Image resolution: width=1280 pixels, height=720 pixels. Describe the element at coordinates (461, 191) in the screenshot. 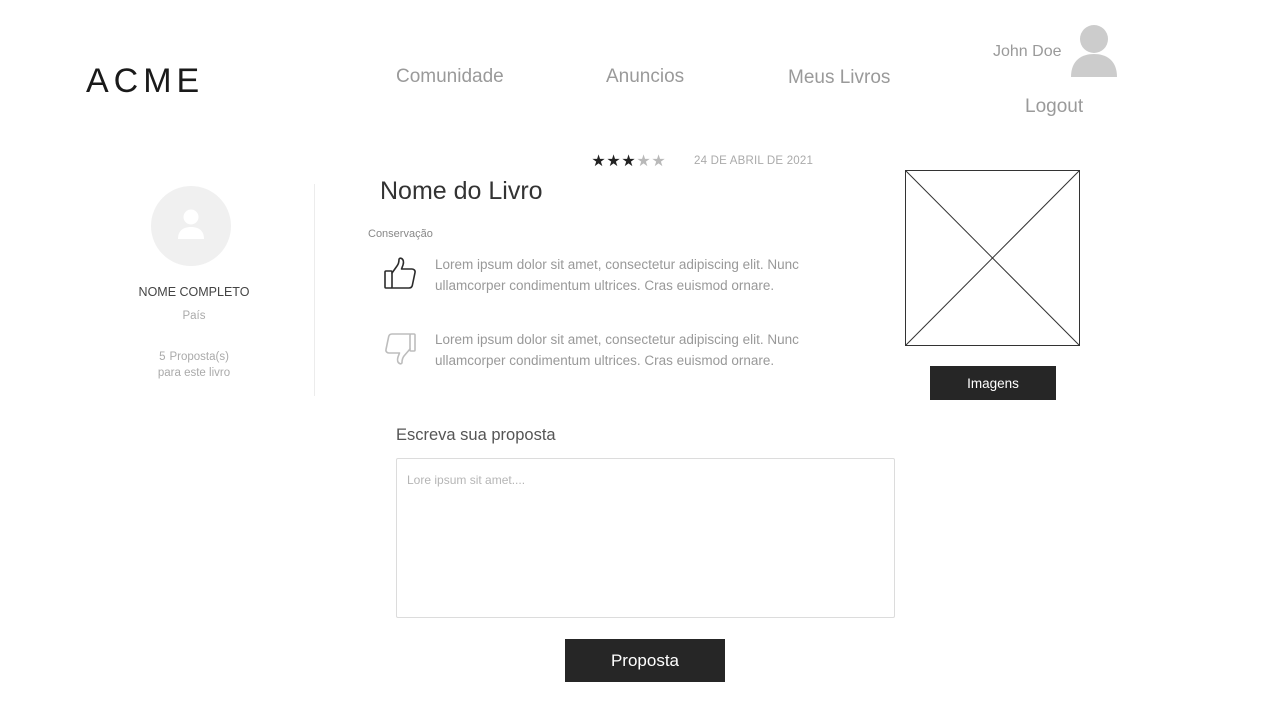

I see `book-title: Nome do Livro` at that location.